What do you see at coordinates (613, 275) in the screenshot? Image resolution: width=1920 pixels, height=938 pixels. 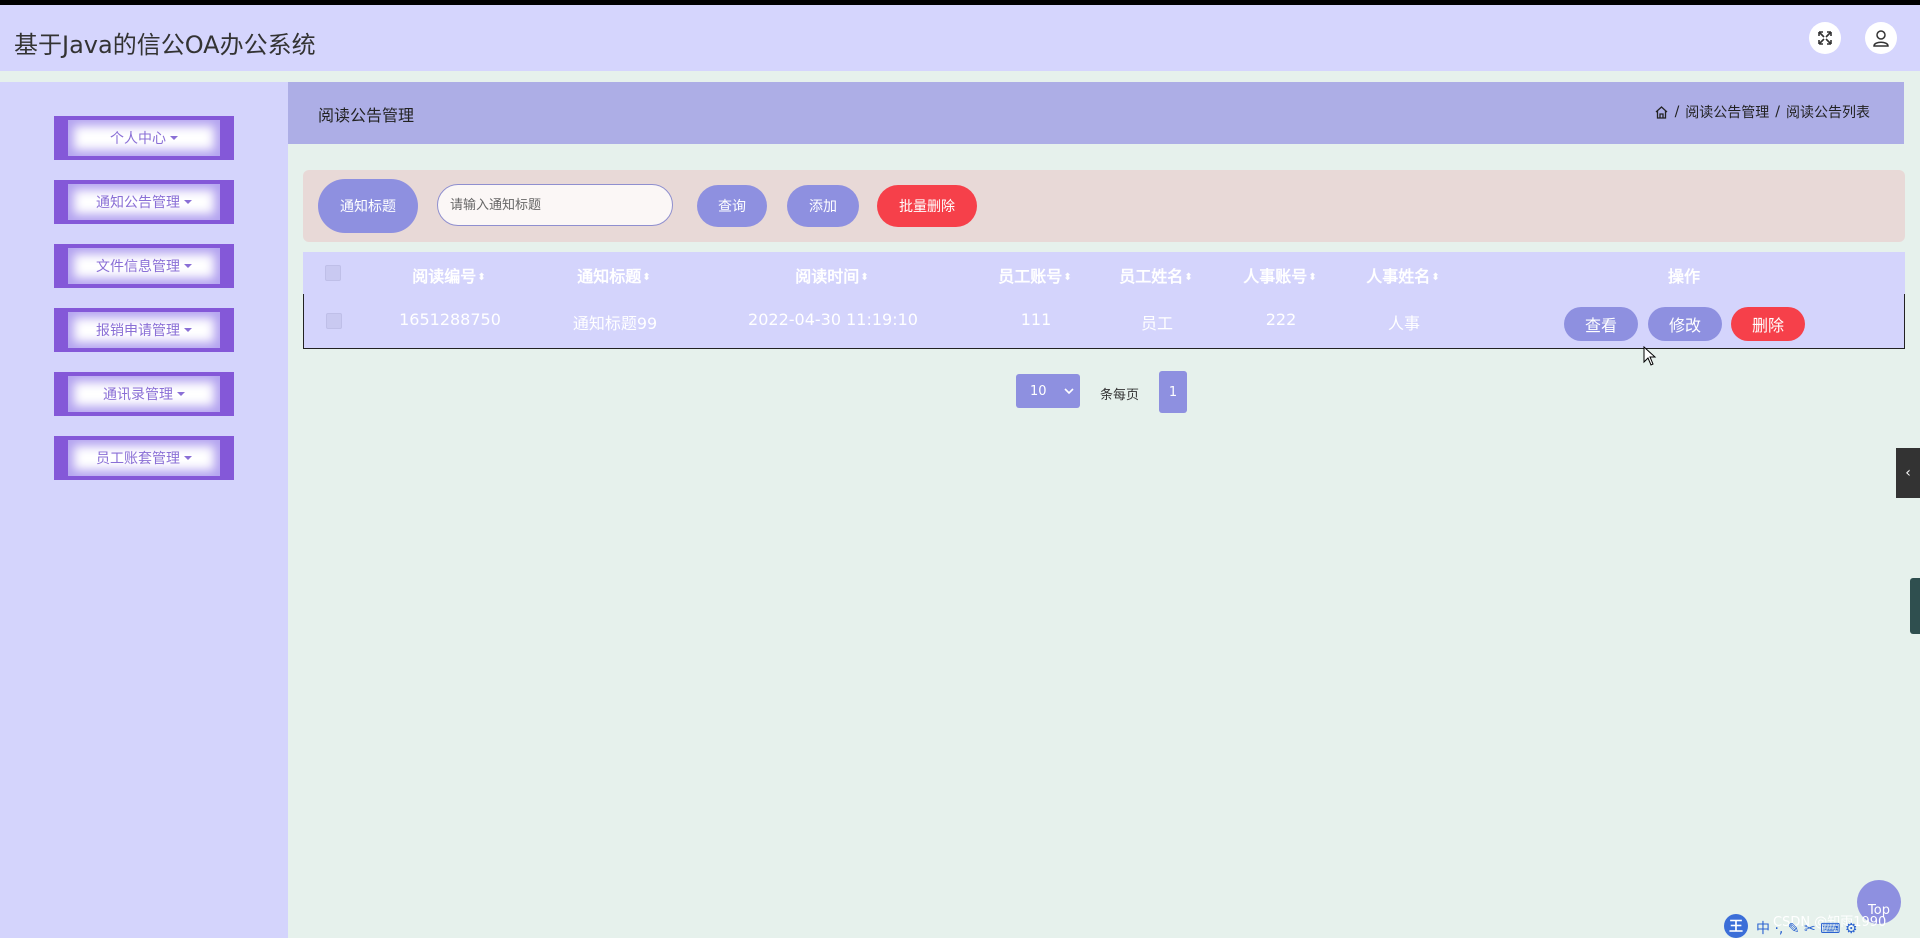 I see `column-header-notice-title: 通知标题⬍` at bounding box center [613, 275].